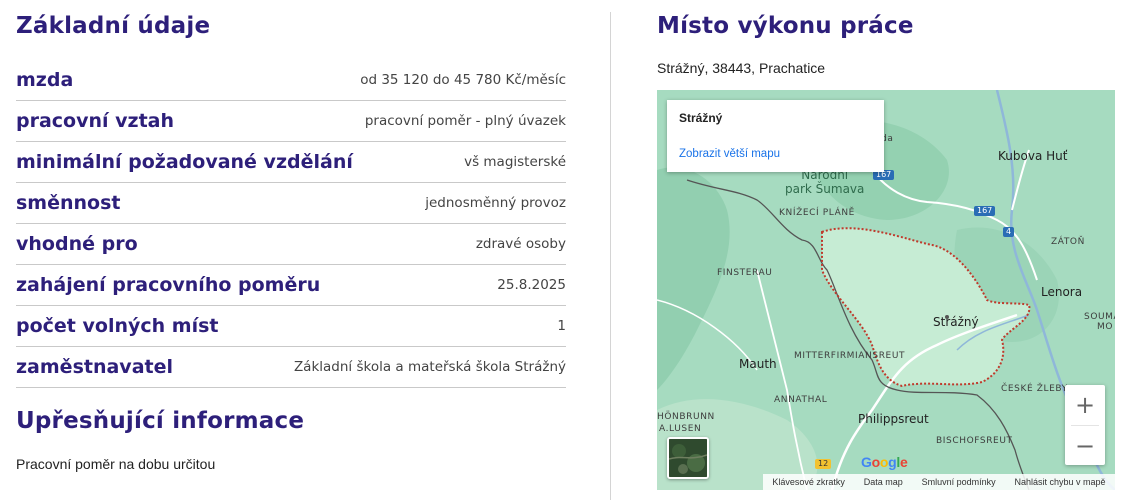 The height and width of the screenshot is (500, 1127). What do you see at coordinates (741, 68) in the screenshot?
I see `place-address: Strážný, 38443, Prachatice` at bounding box center [741, 68].